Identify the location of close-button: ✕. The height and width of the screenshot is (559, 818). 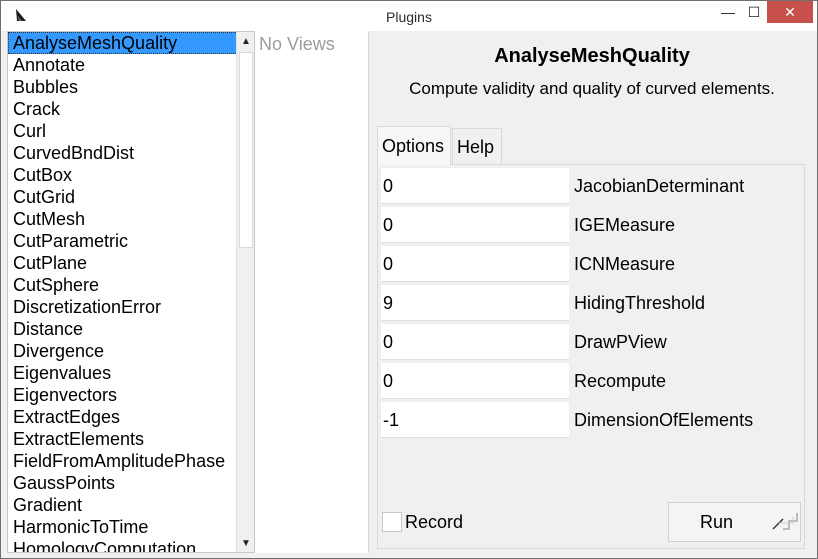
(790, 12).